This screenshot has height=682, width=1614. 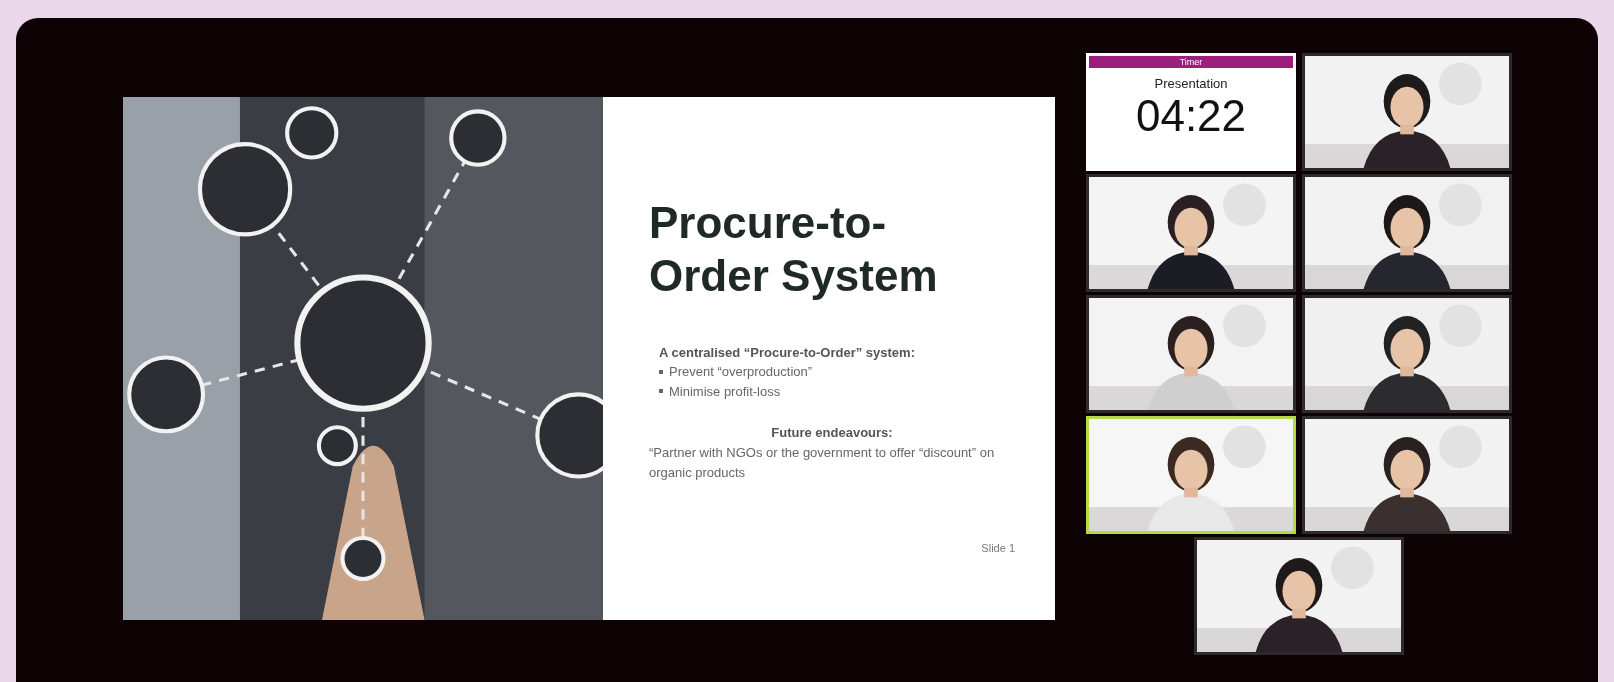 What do you see at coordinates (794, 249) in the screenshot?
I see `slide-title: Procure-to-Order System` at bounding box center [794, 249].